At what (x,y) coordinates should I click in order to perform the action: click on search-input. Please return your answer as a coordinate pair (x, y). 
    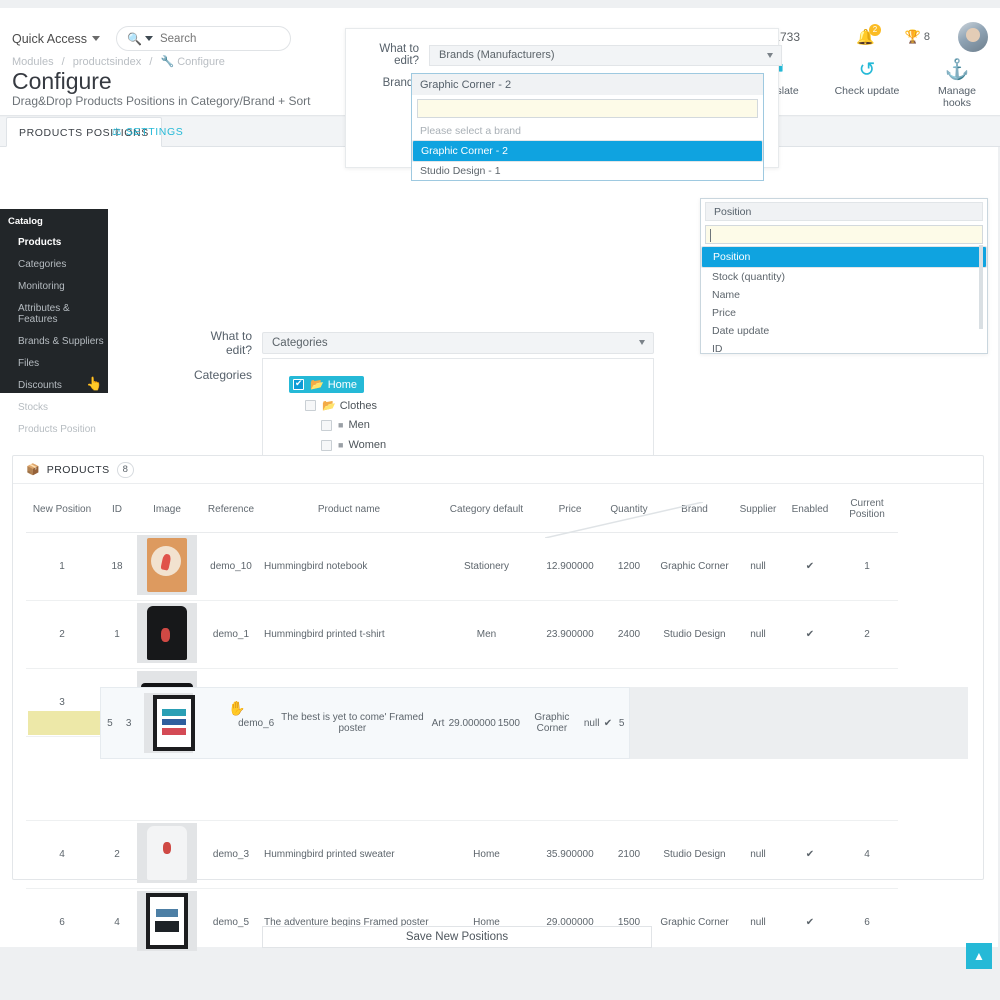
    Looking at the image, I should click on (219, 38).